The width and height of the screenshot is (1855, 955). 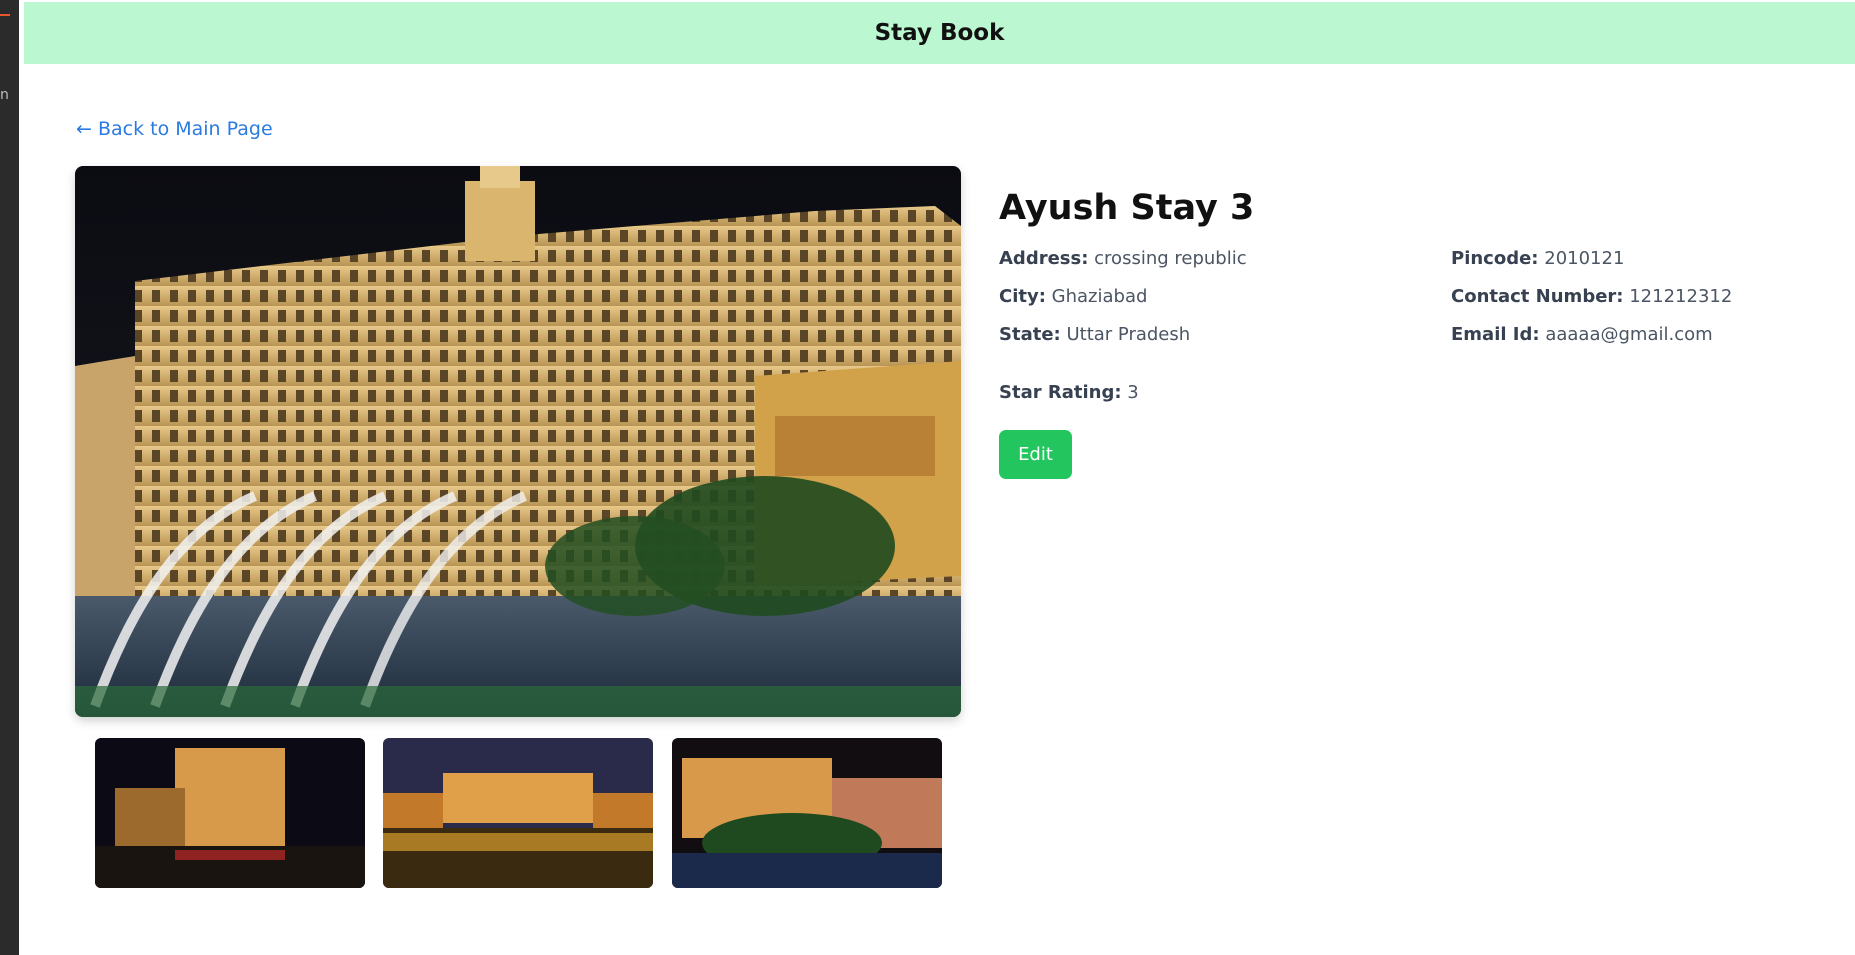 What do you see at coordinates (9, 477) in the screenshot?
I see `editor-side-strip: n` at bounding box center [9, 477].